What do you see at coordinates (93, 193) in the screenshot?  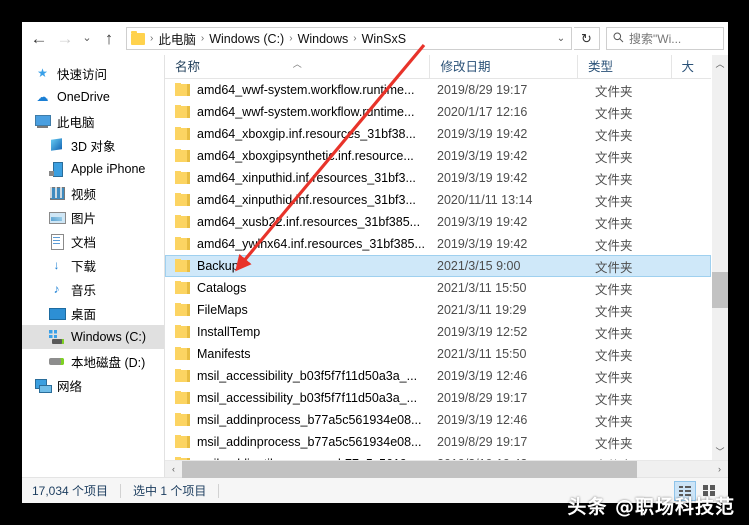 I see `sidebar-item-videos: 视频` at bounding box center [93, 193].